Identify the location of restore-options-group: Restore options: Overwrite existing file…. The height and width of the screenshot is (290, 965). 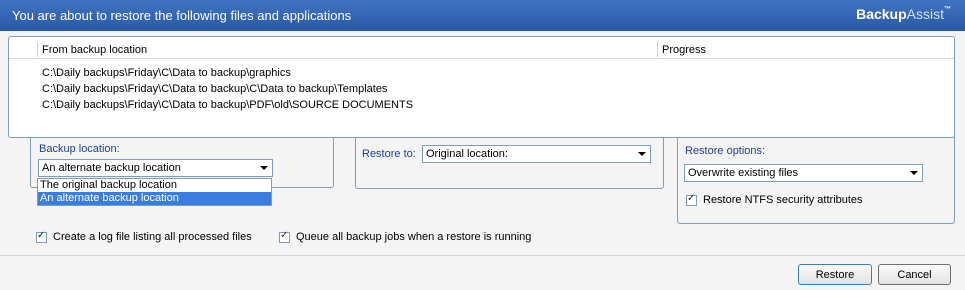
(816, 174).